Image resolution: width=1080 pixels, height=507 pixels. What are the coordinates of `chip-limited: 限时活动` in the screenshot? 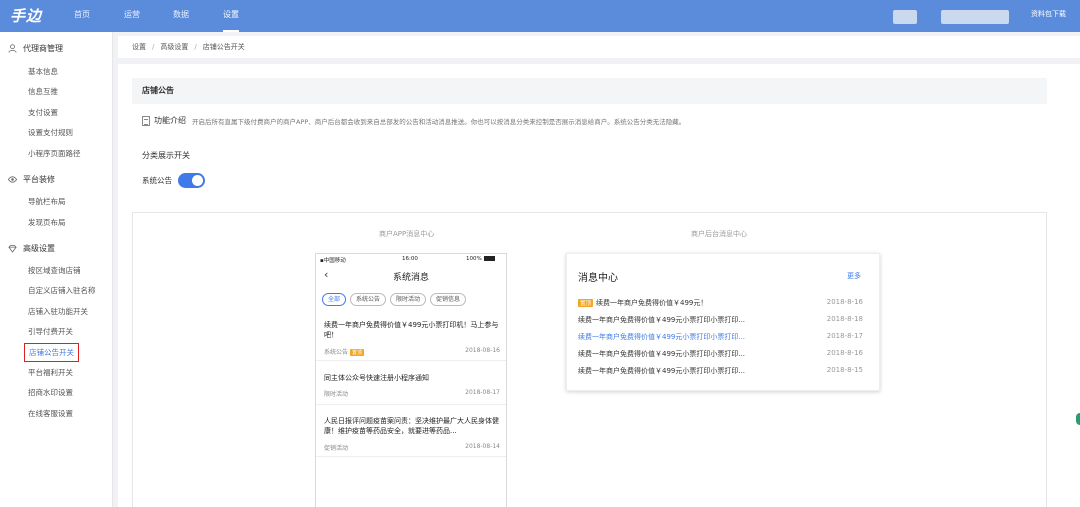 It's located at (408, 299).